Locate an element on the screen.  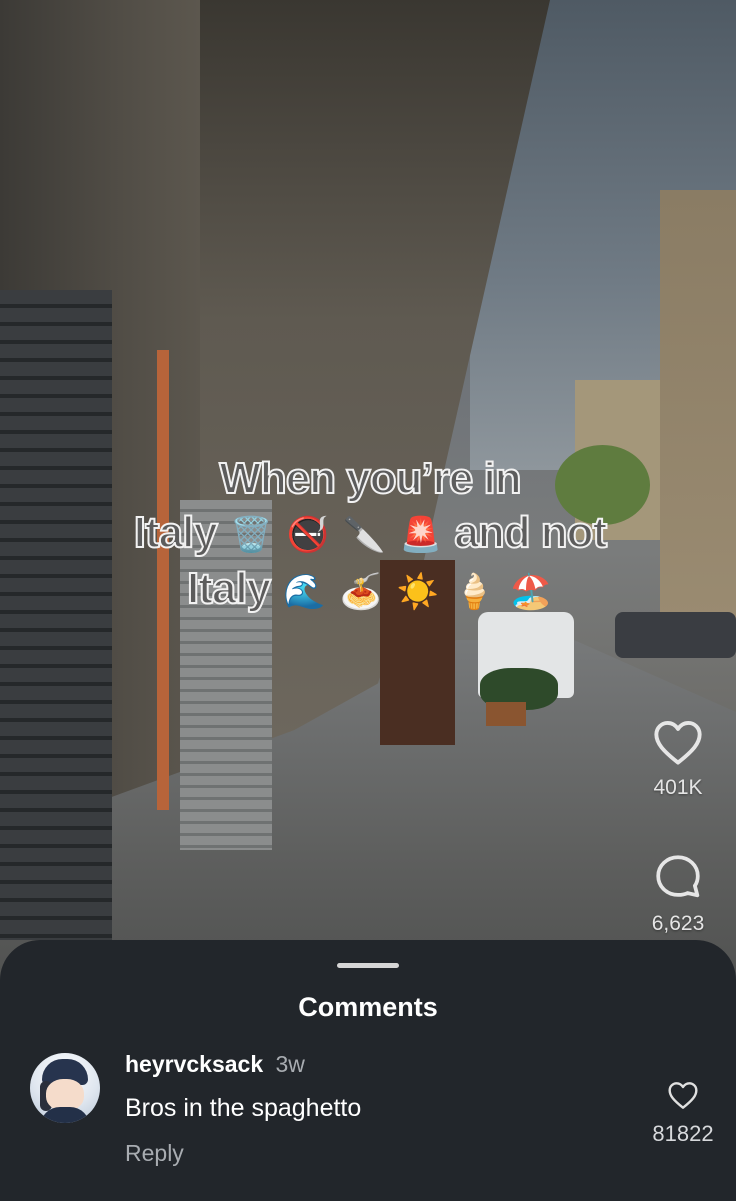
comment-like-count: 81822 is located at coordinates (683, 1133).